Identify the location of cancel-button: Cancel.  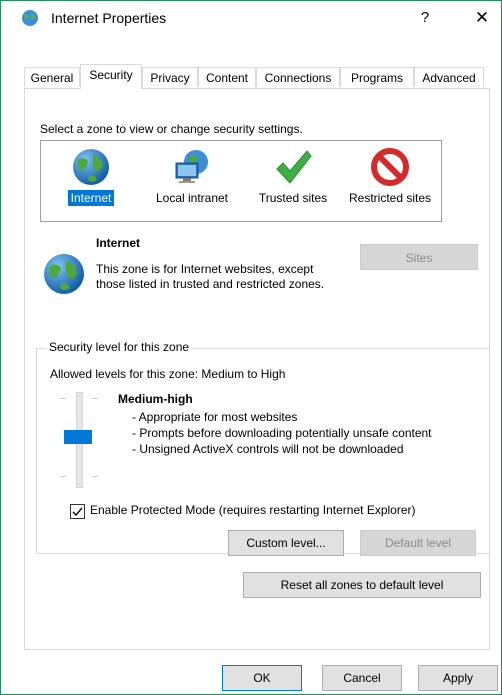
(362, 678).